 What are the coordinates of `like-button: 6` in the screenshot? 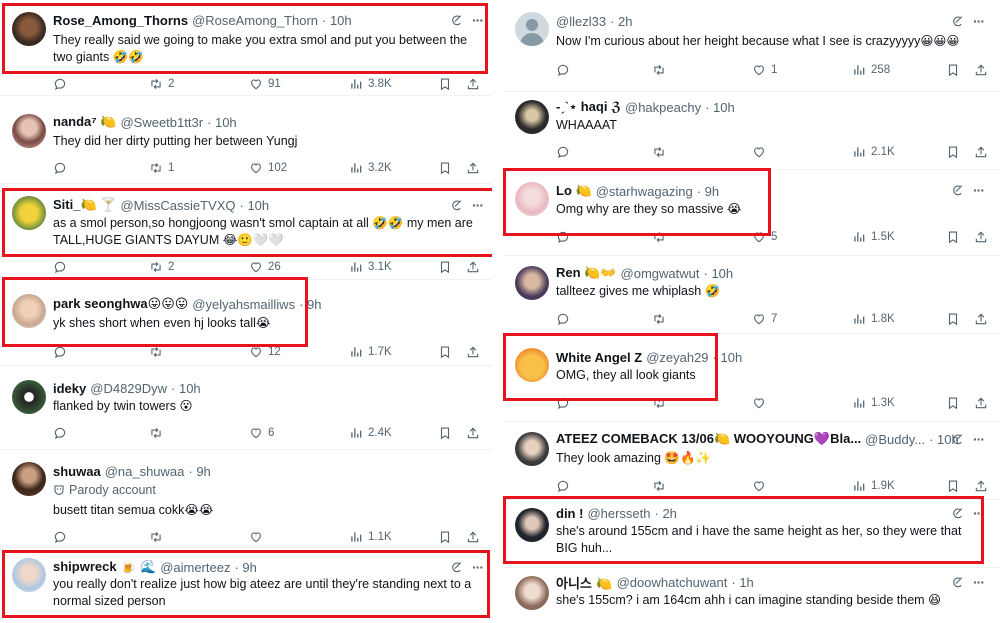 It's located at (261, 433).